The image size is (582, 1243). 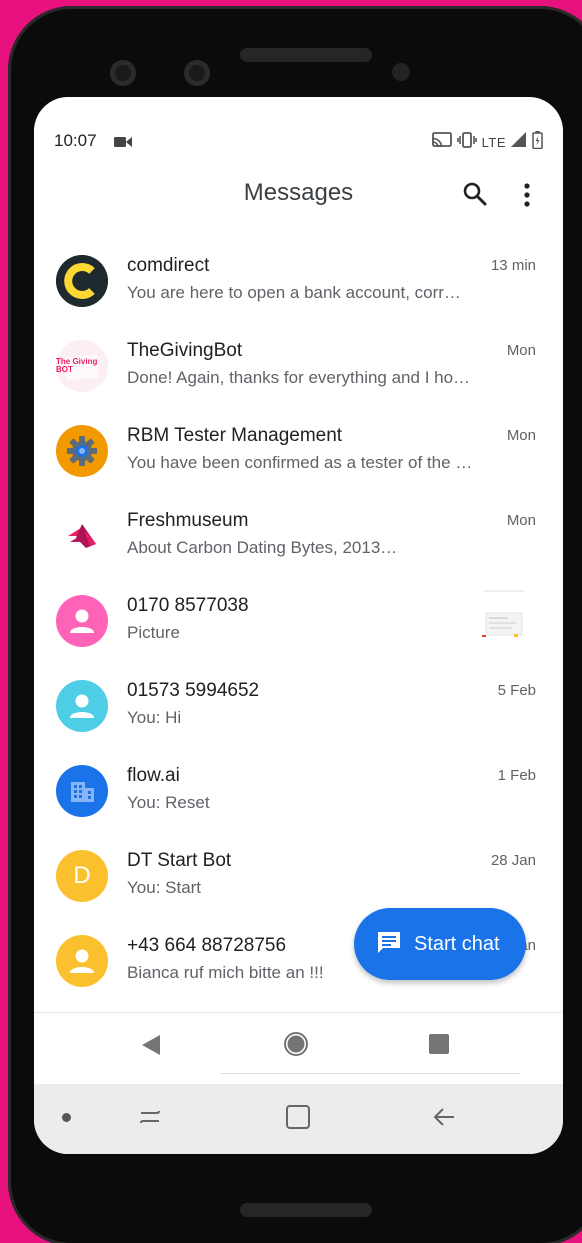 What do you see at coordinates (516, 690) in the screenshot?
I see `conversation-timestamp: 5 Feb` at bounding box center [516, 690].